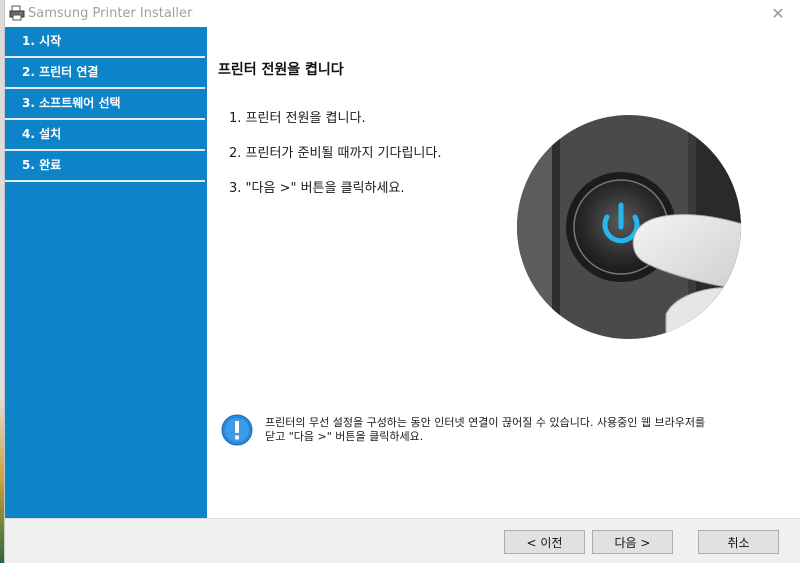 This screenshot has width=800, height=563. What do you see at coordinates (105, 42) in the screenshot?
I see `sidebar-step-start: 1. 시작` at bounding box center [105, 42].